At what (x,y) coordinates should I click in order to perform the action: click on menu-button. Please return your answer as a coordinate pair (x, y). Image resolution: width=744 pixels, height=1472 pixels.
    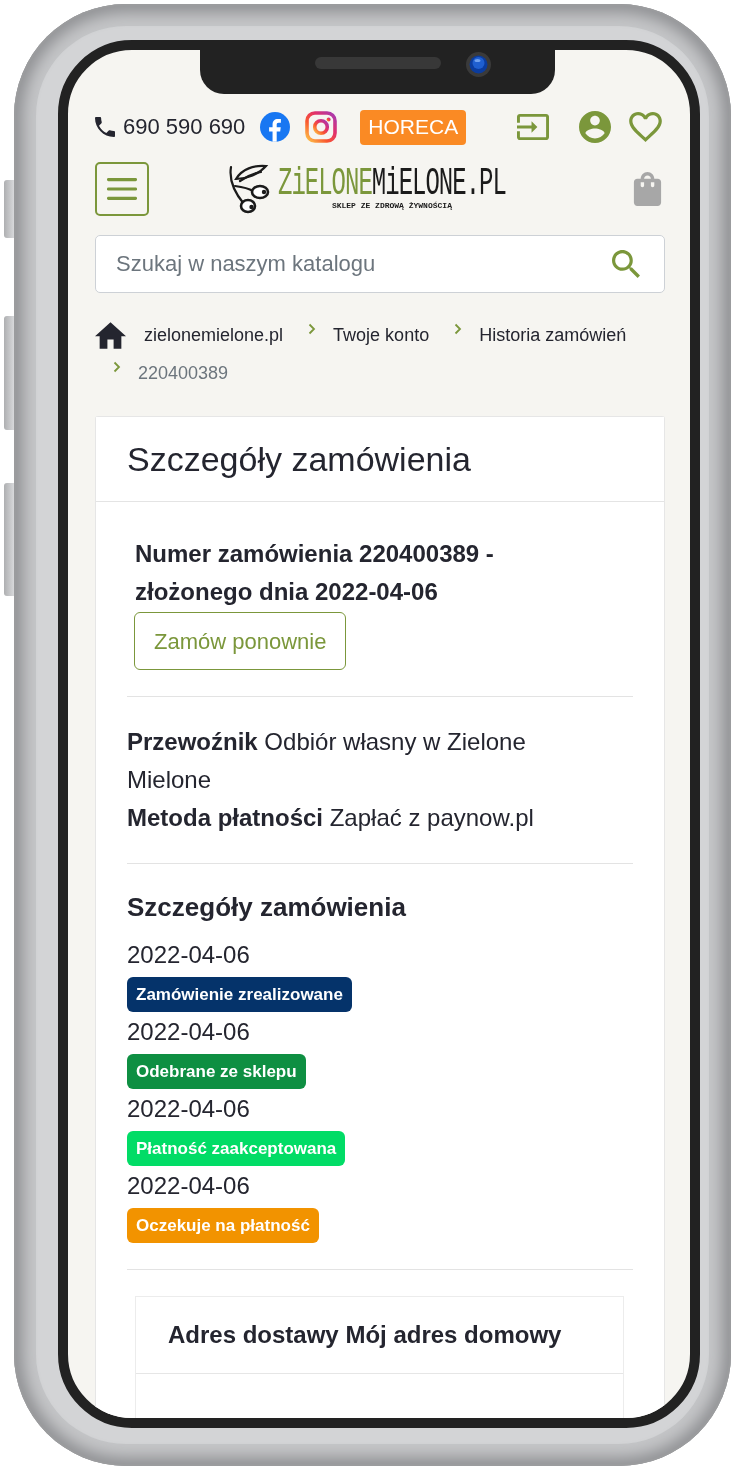
    Looking at the image, I should click on (122, 189).